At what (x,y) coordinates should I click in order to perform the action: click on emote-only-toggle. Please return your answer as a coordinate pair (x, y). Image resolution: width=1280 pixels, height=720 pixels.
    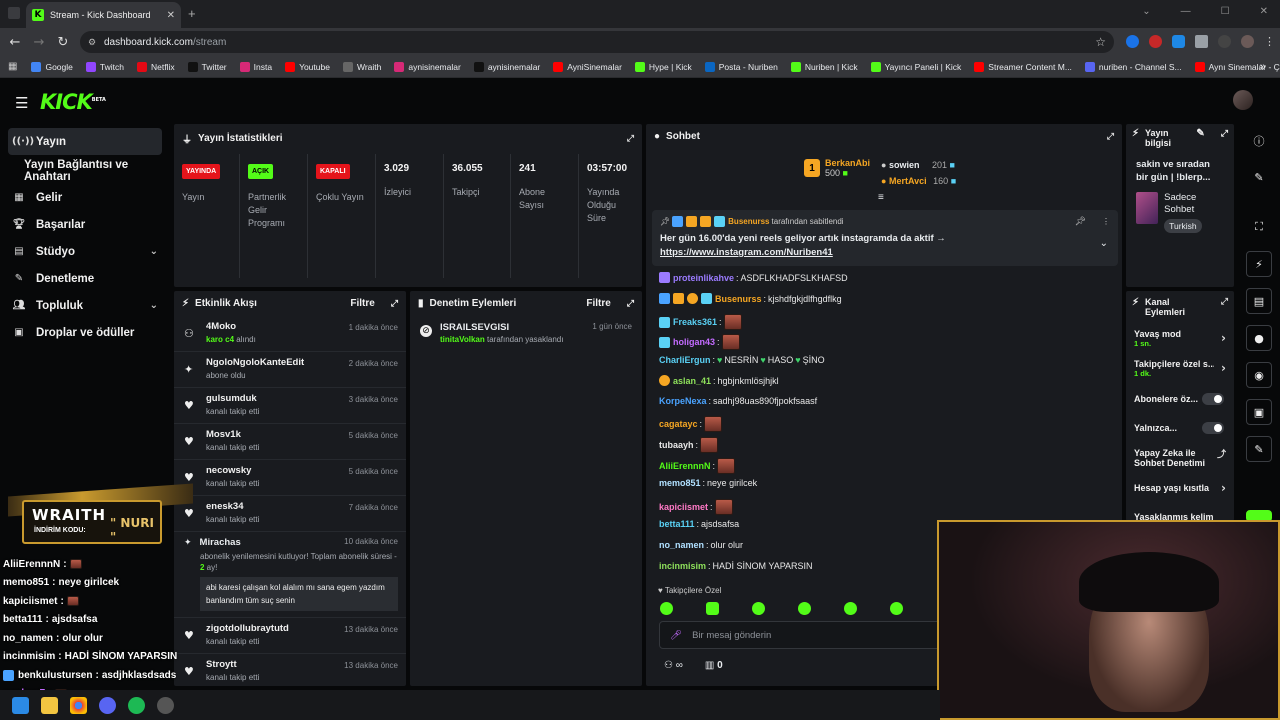
    Looking at the image, I should click on (1213, 428).